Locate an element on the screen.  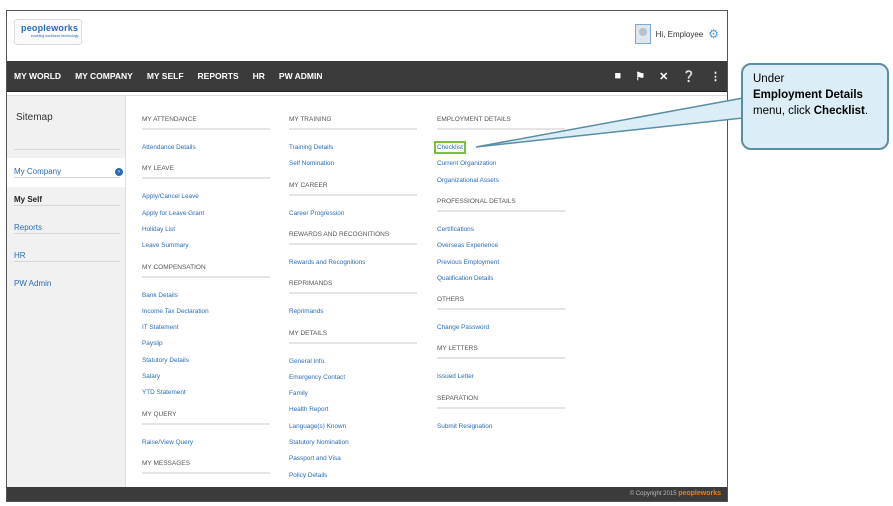
callout-bold-item: Checklist is located at coordinates (839, 111).